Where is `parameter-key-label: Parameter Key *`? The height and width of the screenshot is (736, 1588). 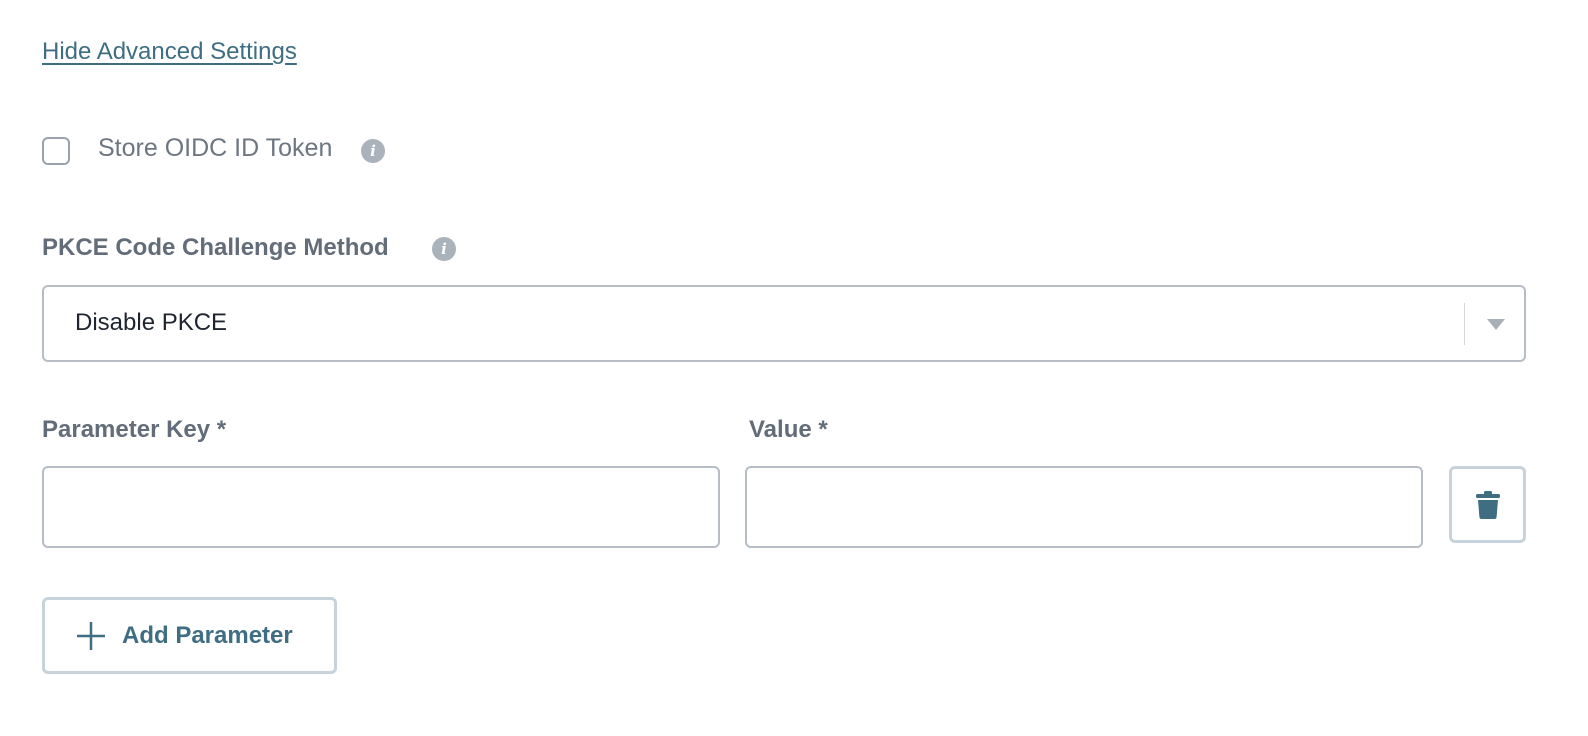 parameter-key-label: Parameter Key * is located at coordinates (134, 429).